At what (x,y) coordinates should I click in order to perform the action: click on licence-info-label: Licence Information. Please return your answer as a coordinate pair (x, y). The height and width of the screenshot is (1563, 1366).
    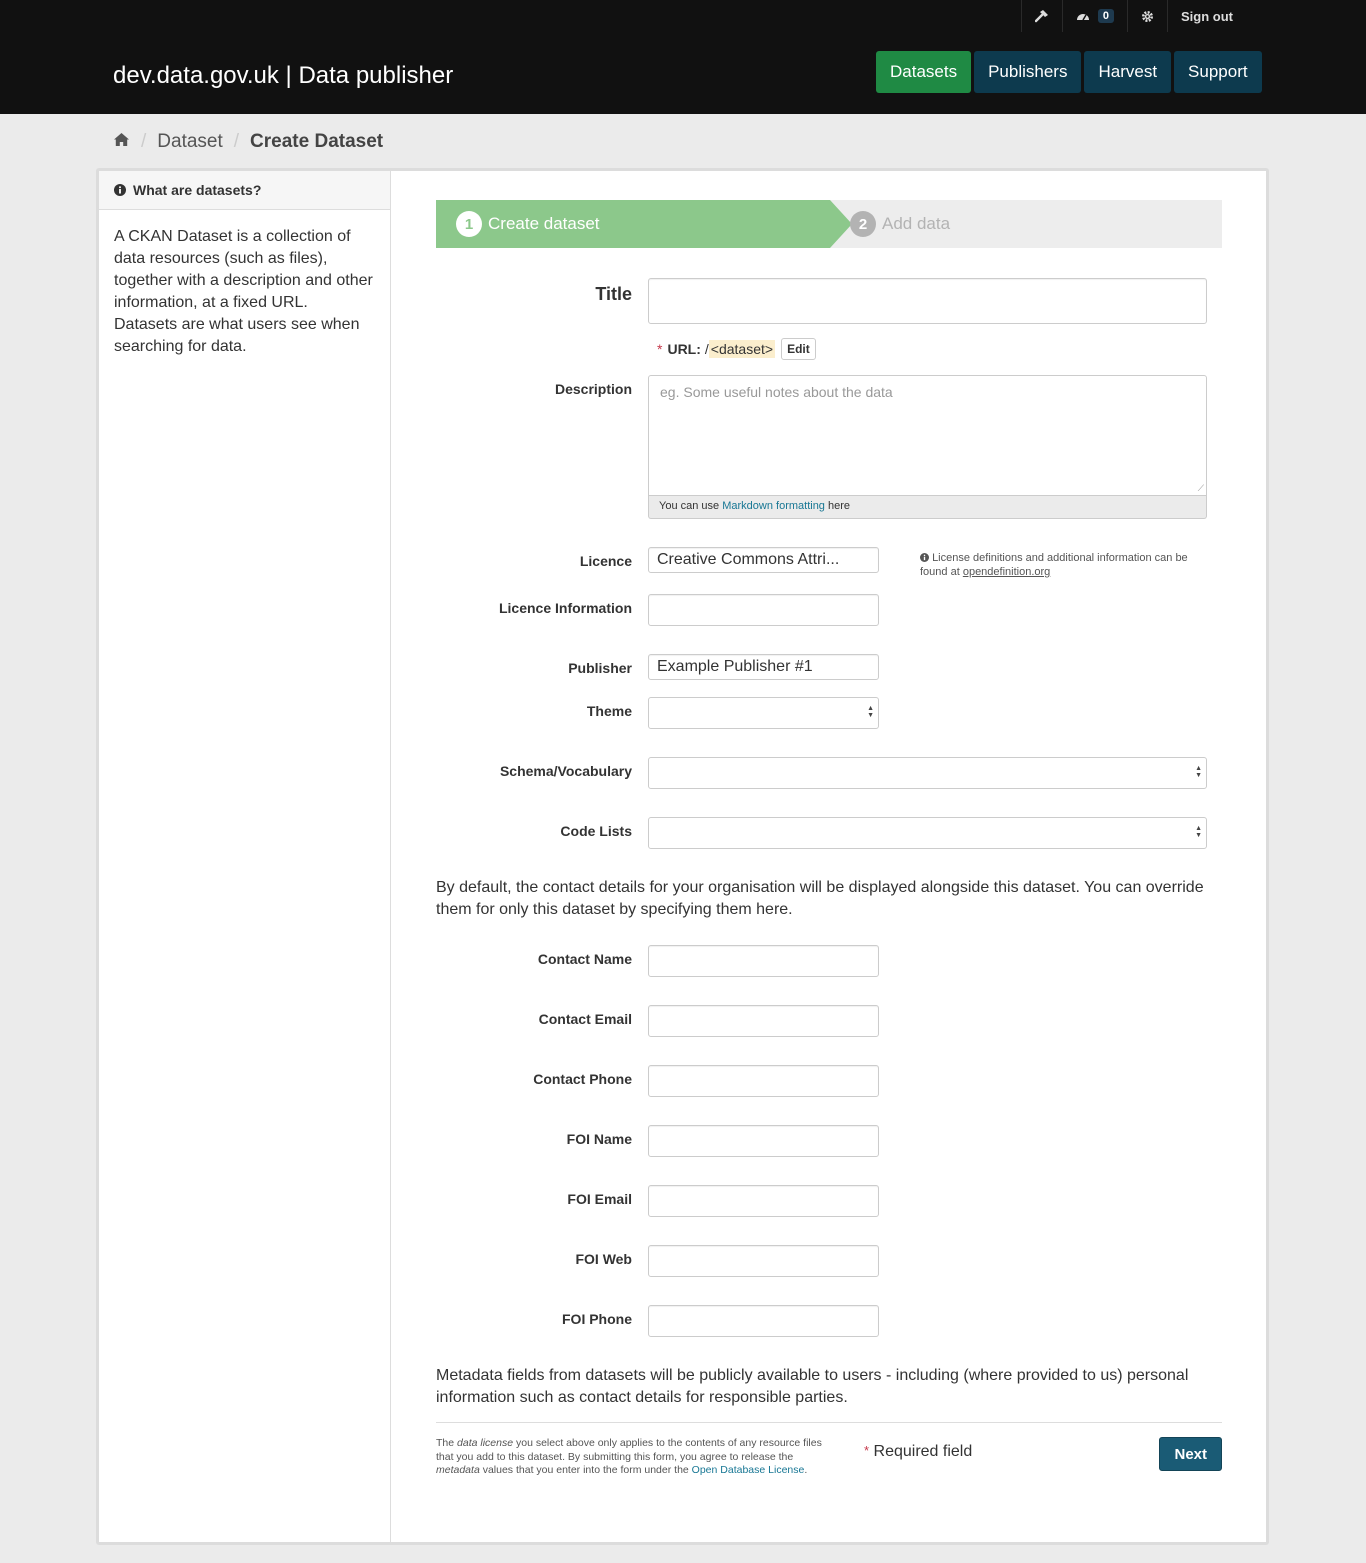
    Looking at the image, I should click on (565, 608).